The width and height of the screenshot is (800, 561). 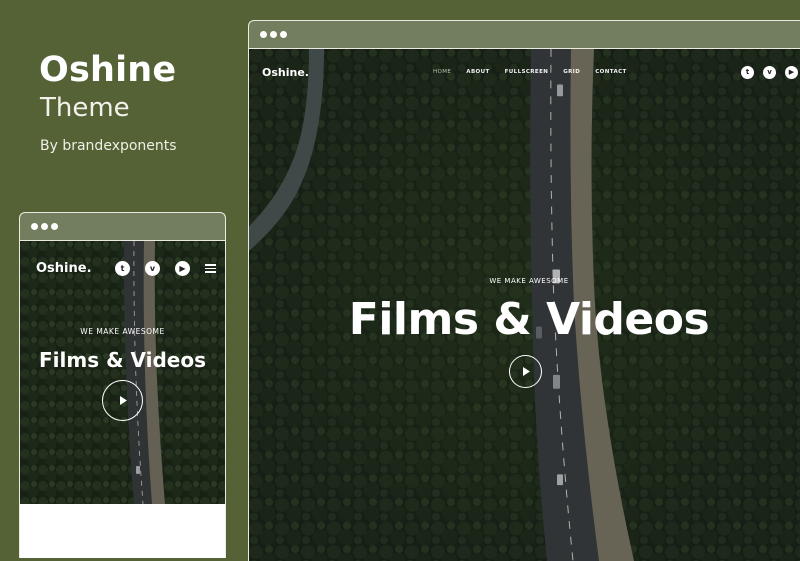 I want to click on promo-subtitle: Theme, so click(x=85, y=108).